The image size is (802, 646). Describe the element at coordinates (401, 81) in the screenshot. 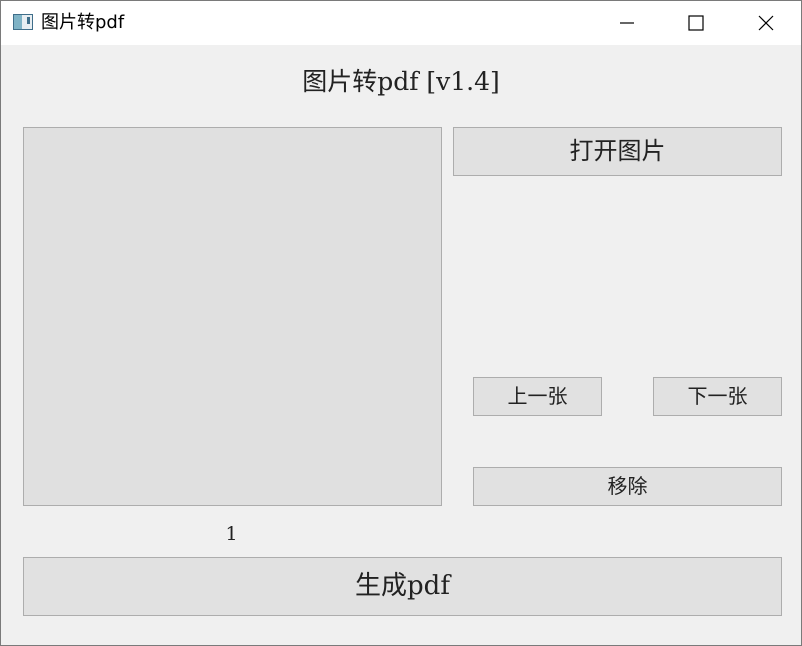

I see `app-heading: 图片转pdf [v1.4]` at that location.